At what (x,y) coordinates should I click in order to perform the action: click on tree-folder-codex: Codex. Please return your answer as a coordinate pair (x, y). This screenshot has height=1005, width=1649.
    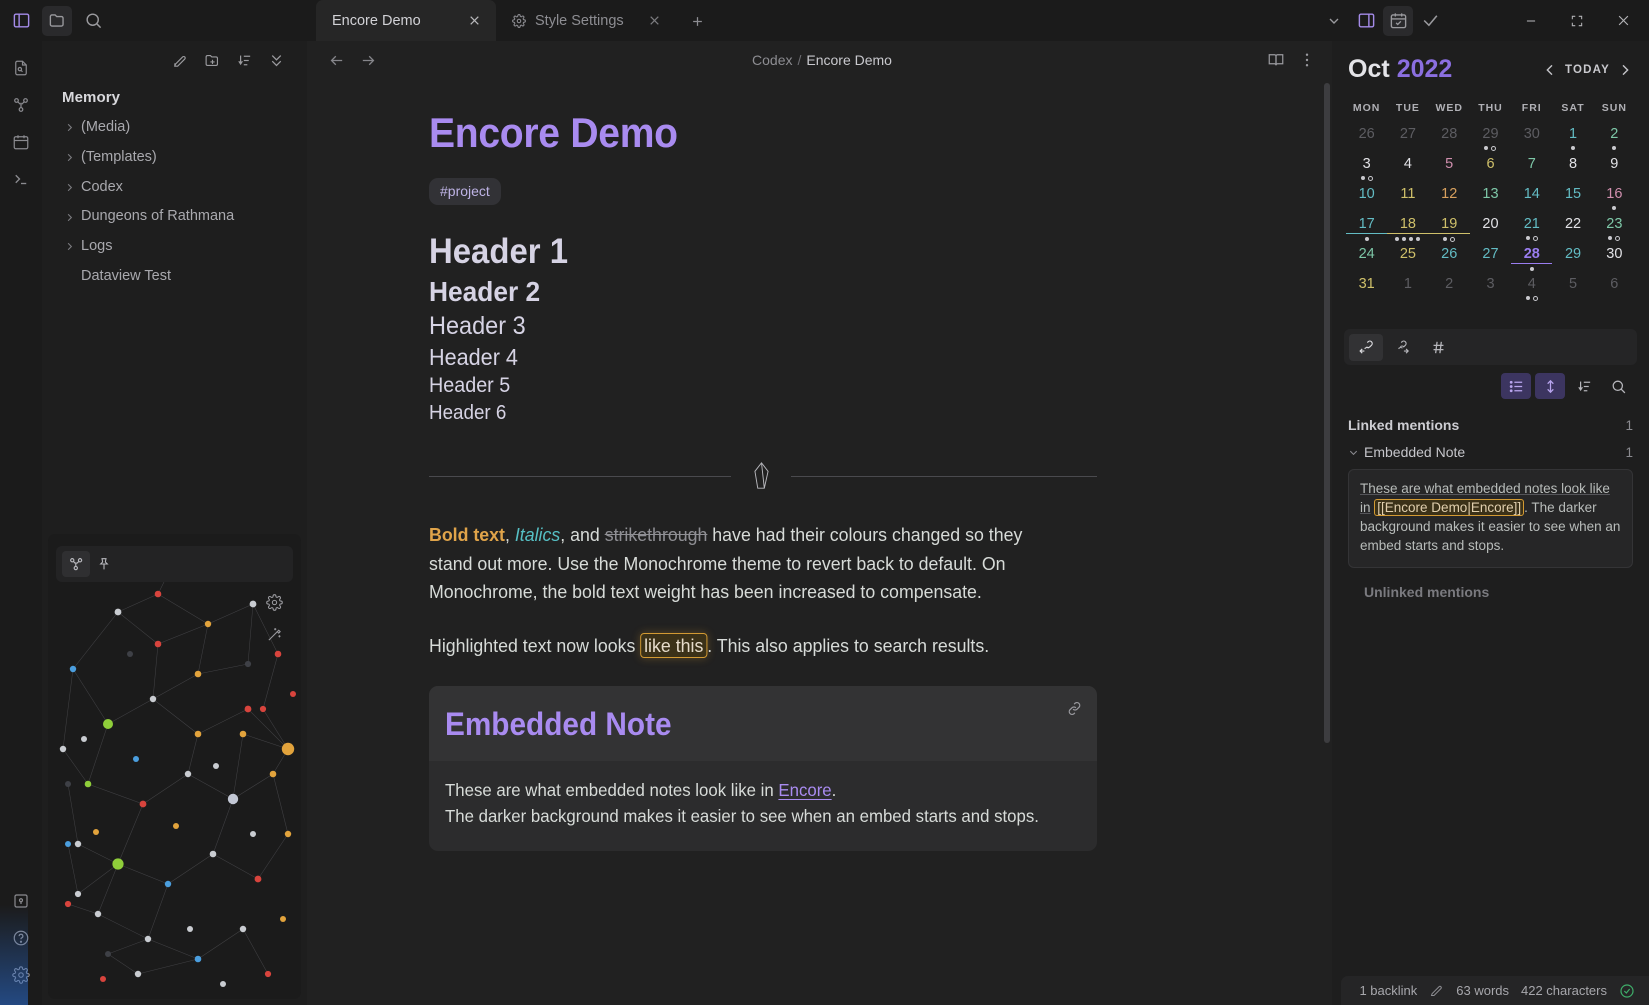
    Looking at the image, I should click on (175, 188).